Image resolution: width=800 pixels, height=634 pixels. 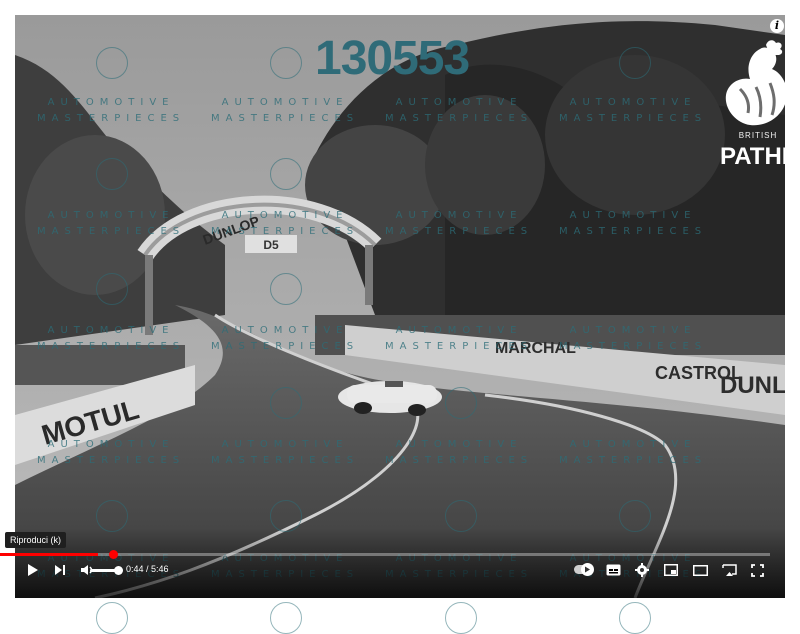 I want to click on play-button, so click(x=33, y=570).